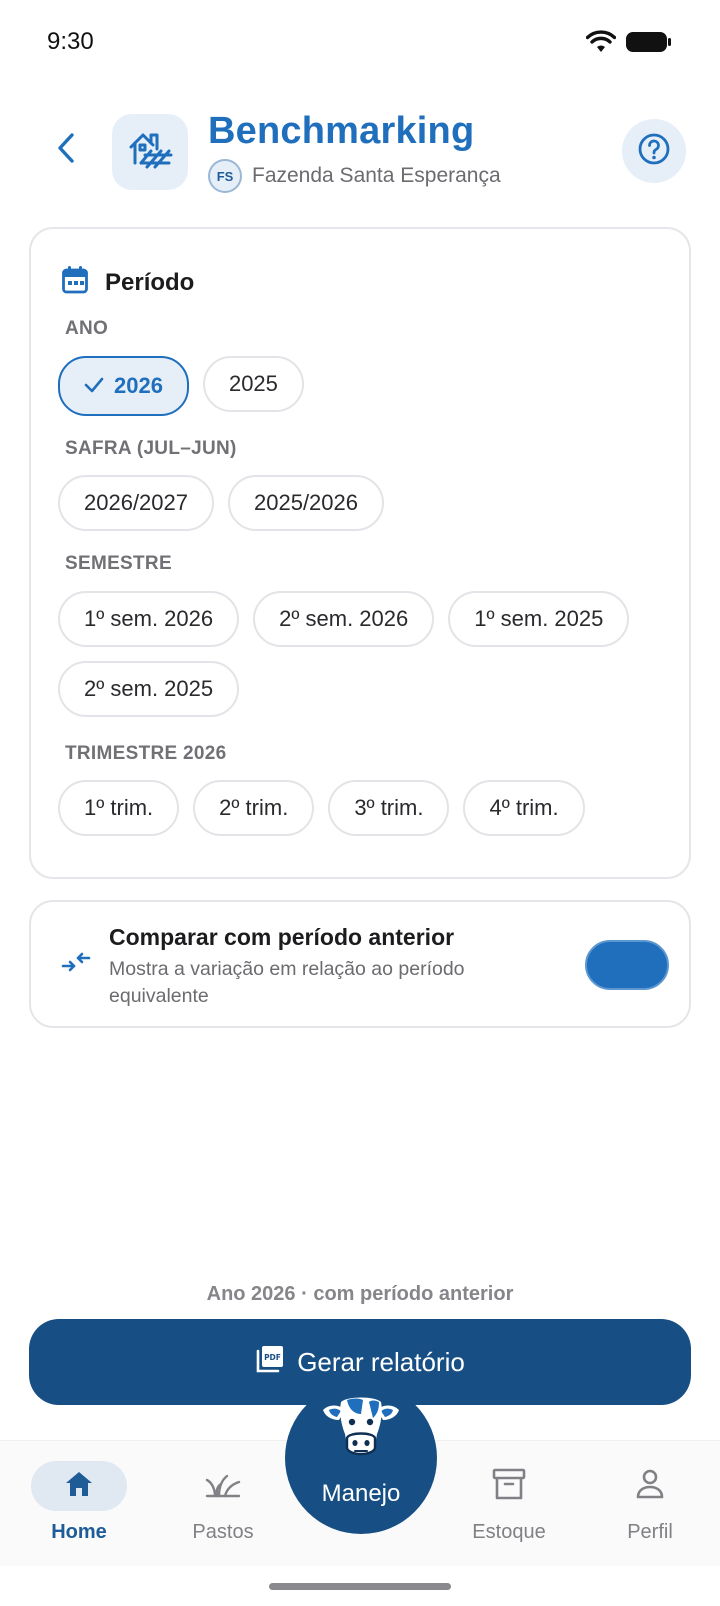 The height and width of the screenshot is (1606, 720). I want to click on back-button, so click(66, 150).